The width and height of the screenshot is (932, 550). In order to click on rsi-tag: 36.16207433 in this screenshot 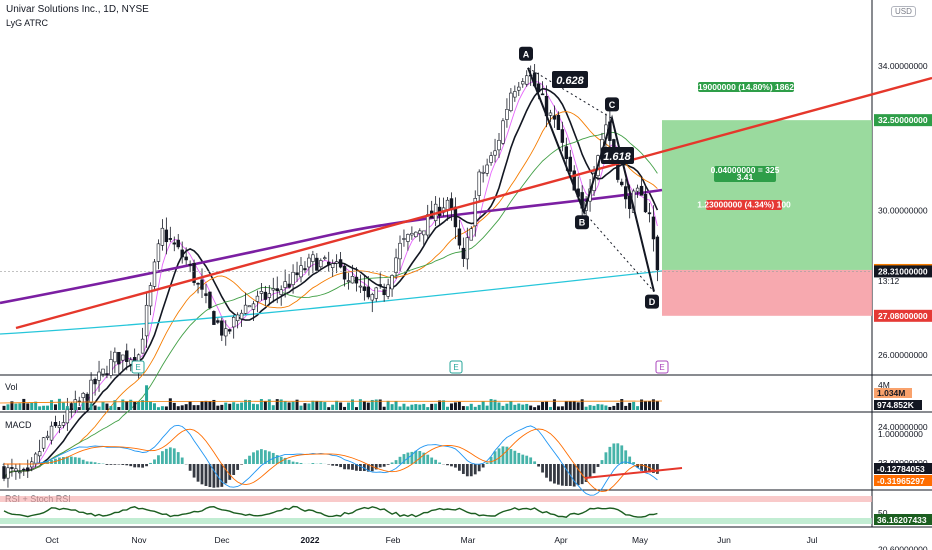, I will do `click(902, 520)`.